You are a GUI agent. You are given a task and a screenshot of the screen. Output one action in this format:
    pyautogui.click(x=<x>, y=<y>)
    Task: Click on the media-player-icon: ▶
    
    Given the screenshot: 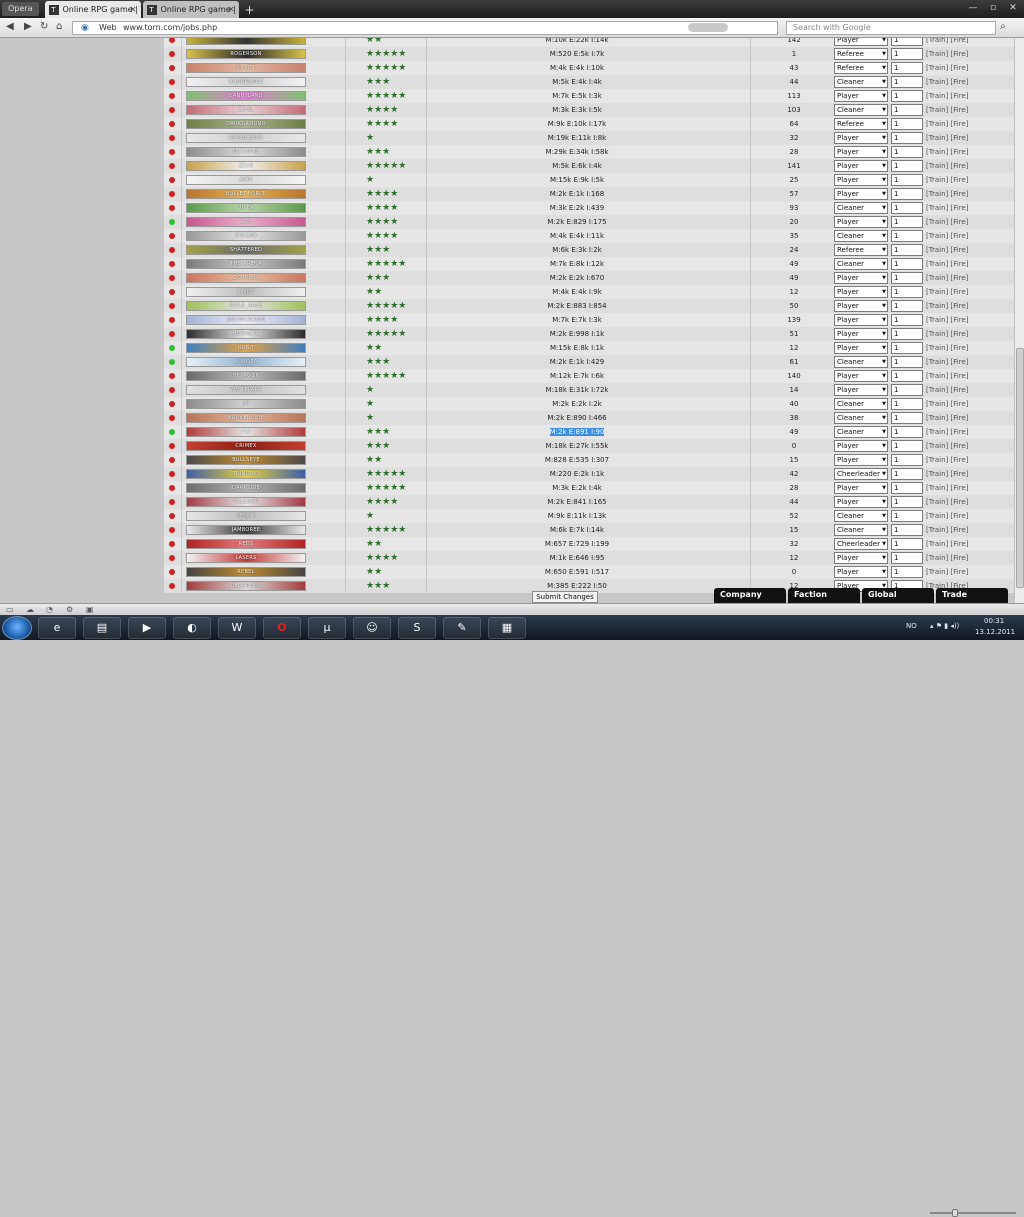 What is the action you would take?
    pyautogui.click(x=147, y=628)
    